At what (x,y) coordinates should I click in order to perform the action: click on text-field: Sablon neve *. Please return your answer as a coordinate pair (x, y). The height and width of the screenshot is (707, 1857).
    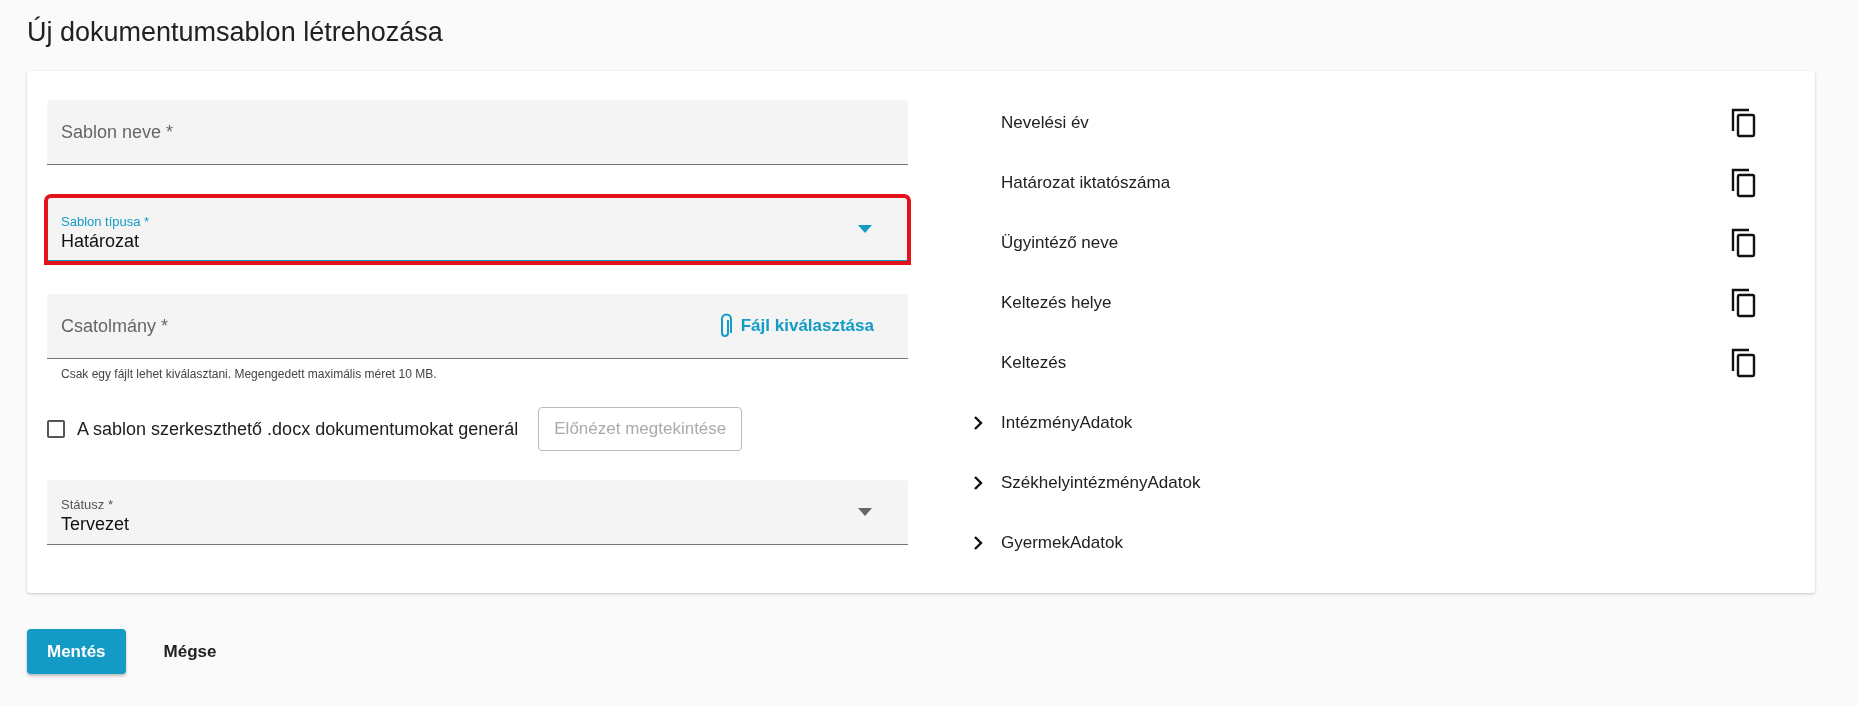
    Looking at the image, I should click on (477, 132).